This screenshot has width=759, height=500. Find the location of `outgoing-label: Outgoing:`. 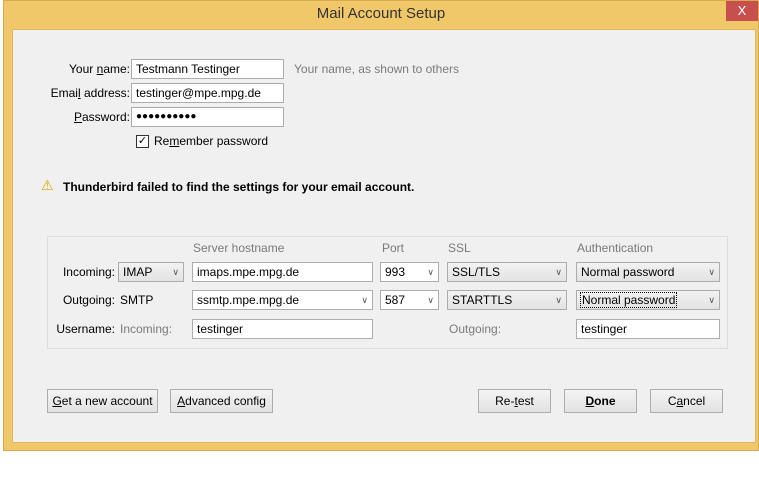

outgoing-label: Outgoing: is located at coordinates (88, 300).